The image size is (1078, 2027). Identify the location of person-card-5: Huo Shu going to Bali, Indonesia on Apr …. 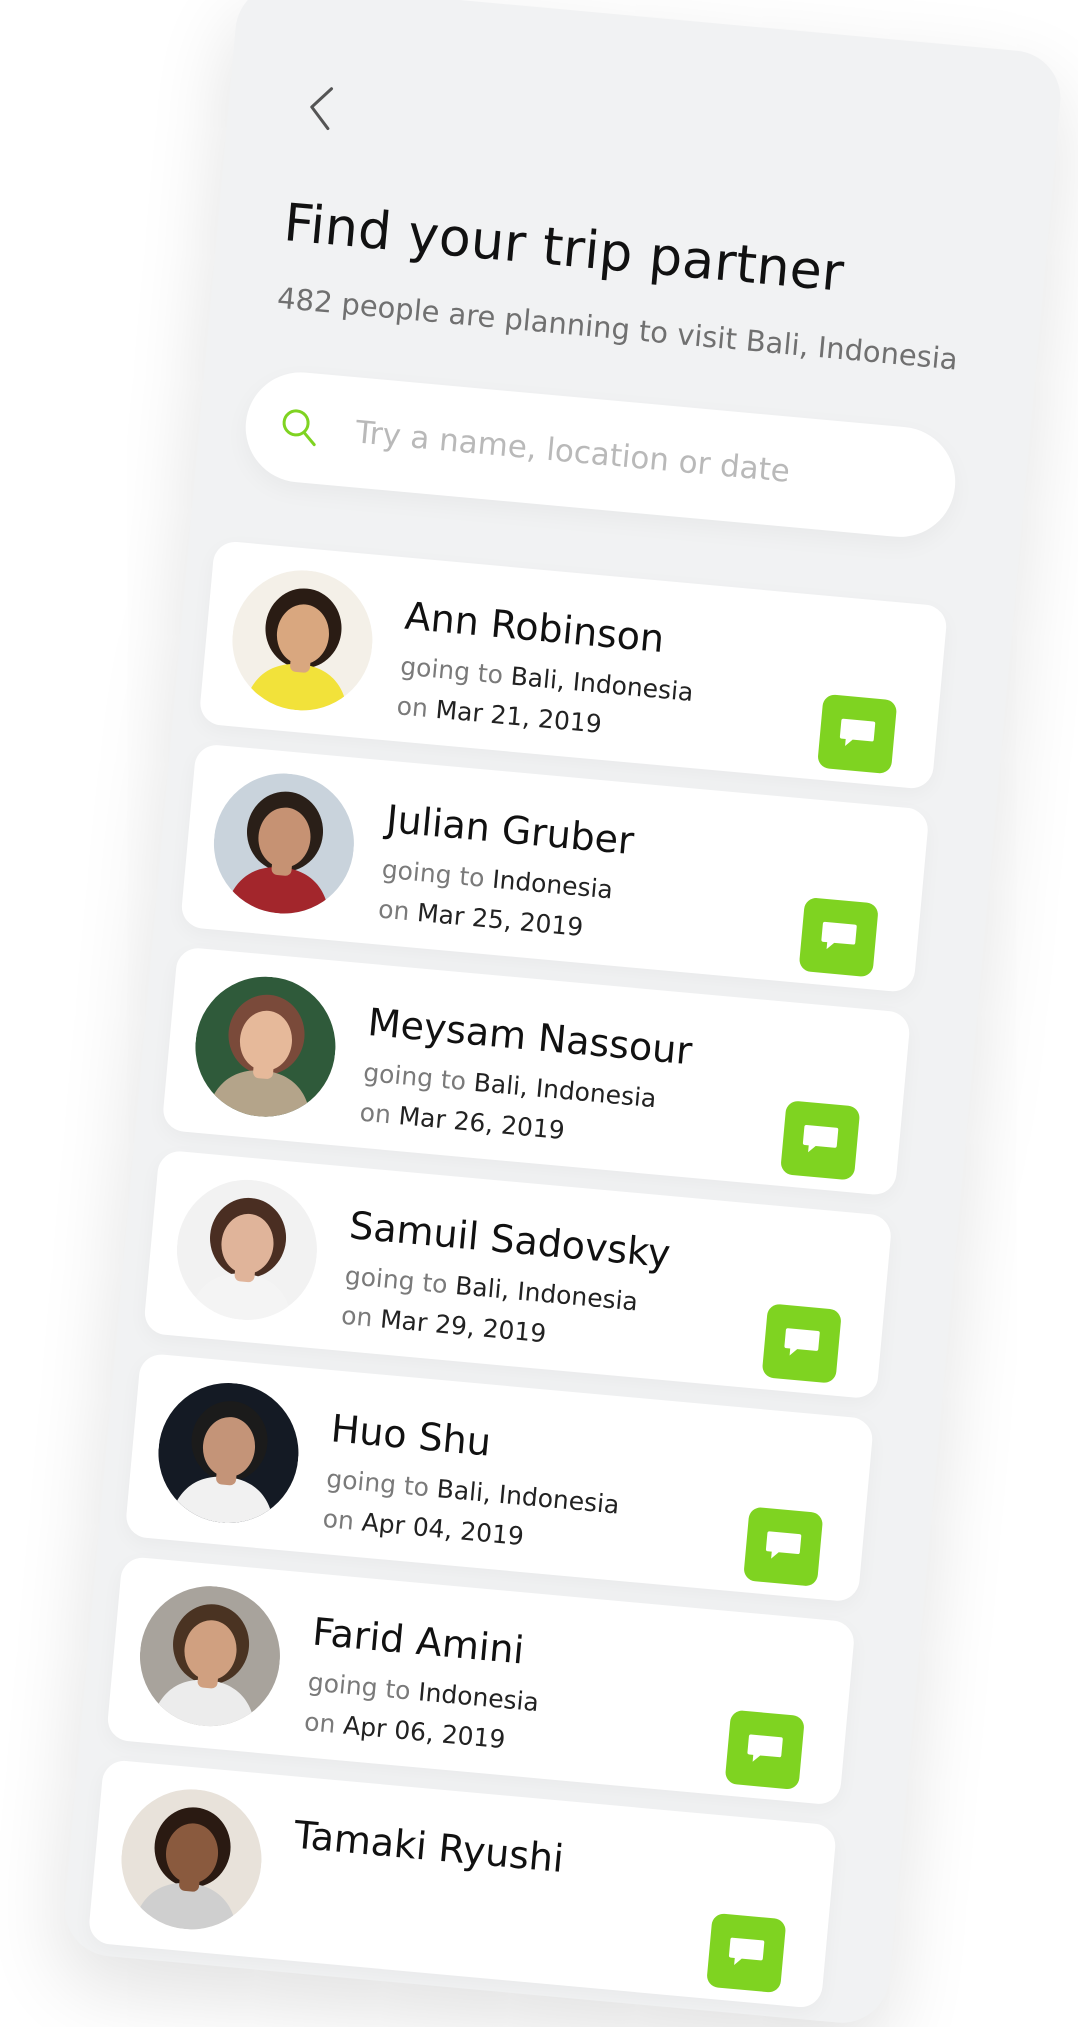
(499, 1477).